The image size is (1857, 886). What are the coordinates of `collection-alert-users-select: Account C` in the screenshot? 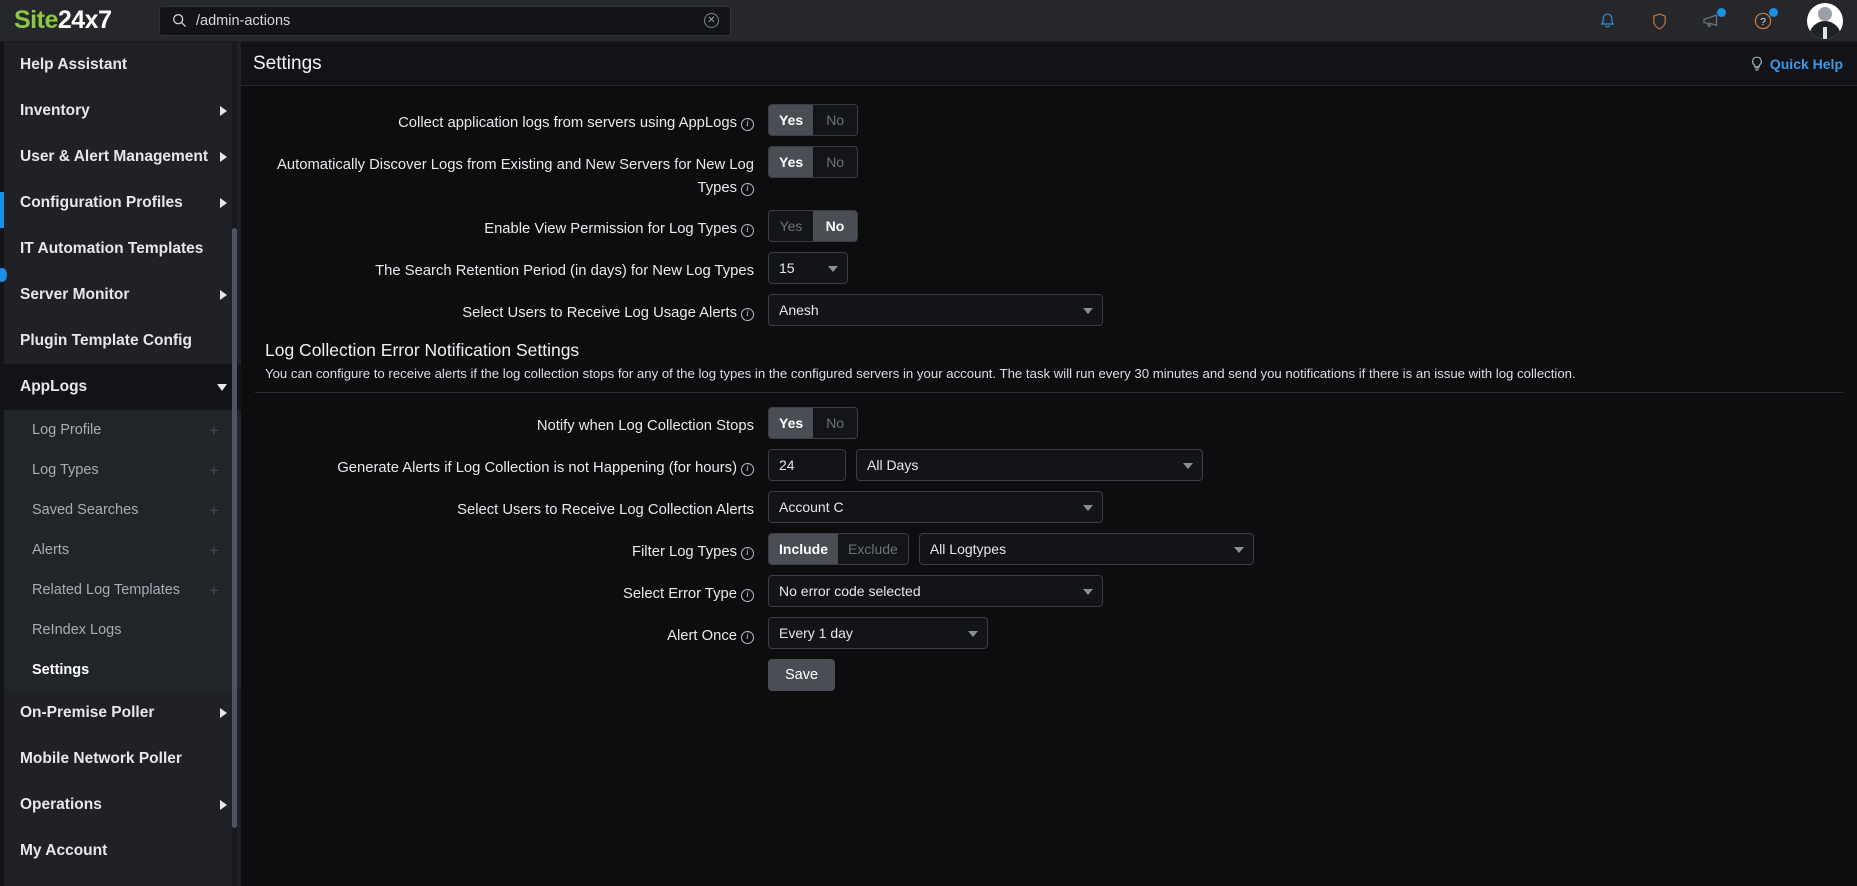 It's located at (935, 507).